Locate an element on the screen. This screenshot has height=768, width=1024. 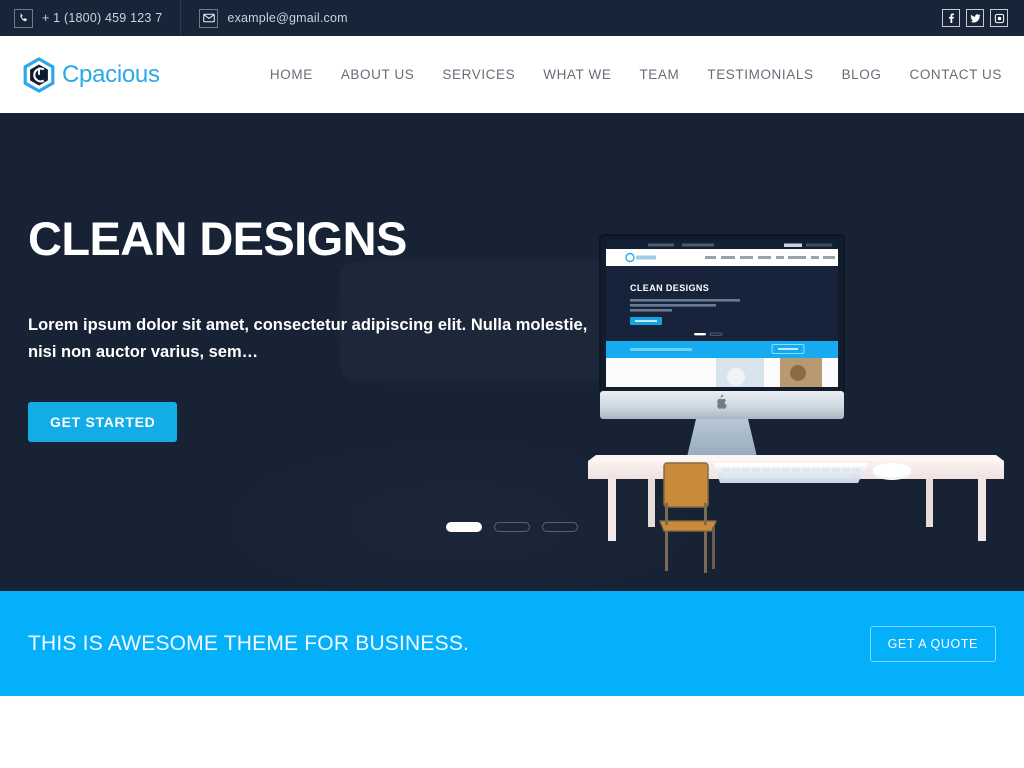
nav-item-about-us: ABOUT US is located at coordinates (378, 74).